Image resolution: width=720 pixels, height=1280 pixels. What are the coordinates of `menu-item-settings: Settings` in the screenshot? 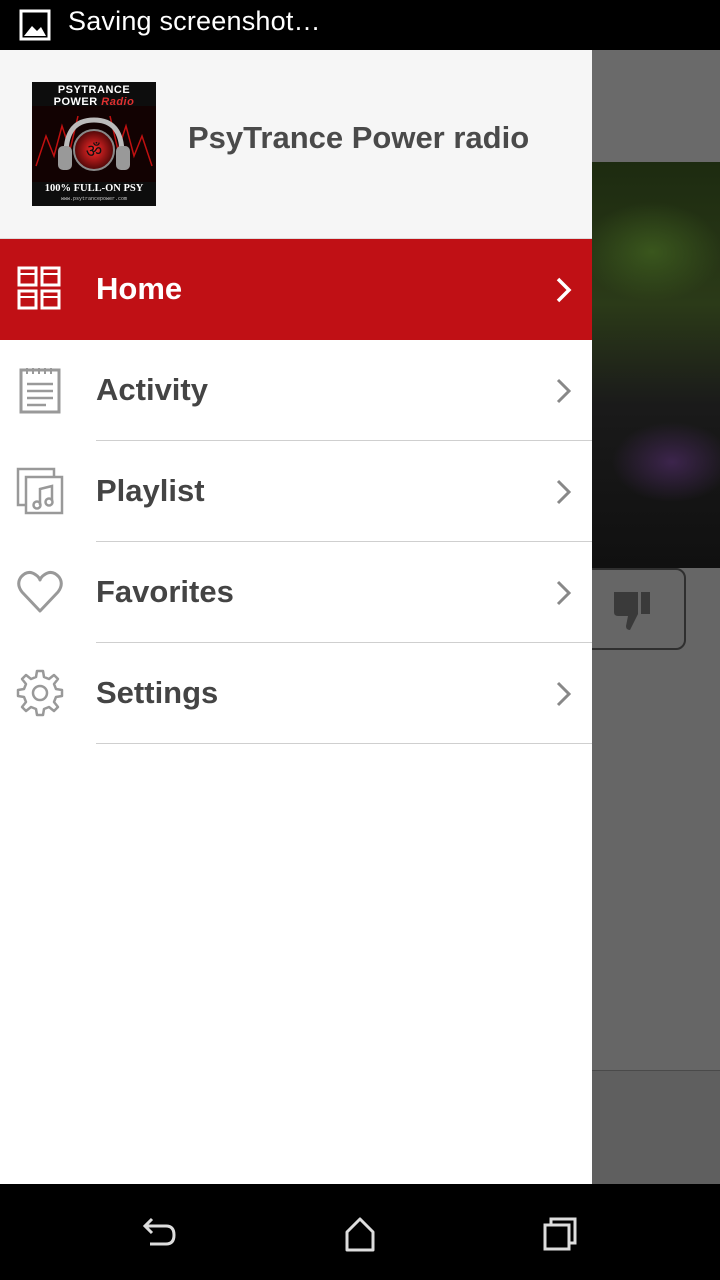 It's located at (296, 693).